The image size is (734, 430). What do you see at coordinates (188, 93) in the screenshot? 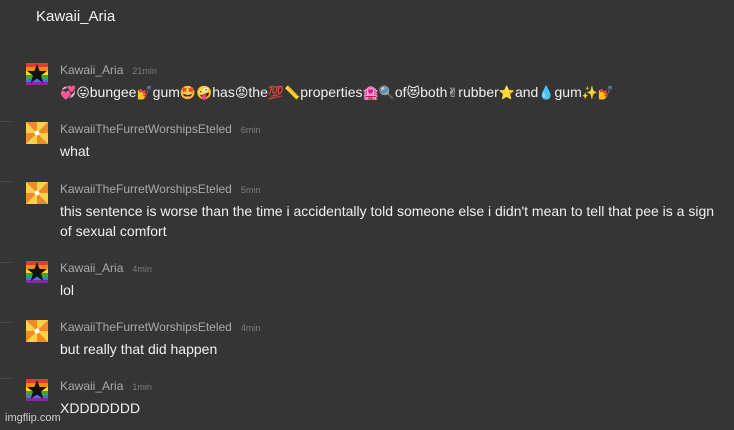
I see `emoji-icon: 🤩` at bounding box center [188, 93].